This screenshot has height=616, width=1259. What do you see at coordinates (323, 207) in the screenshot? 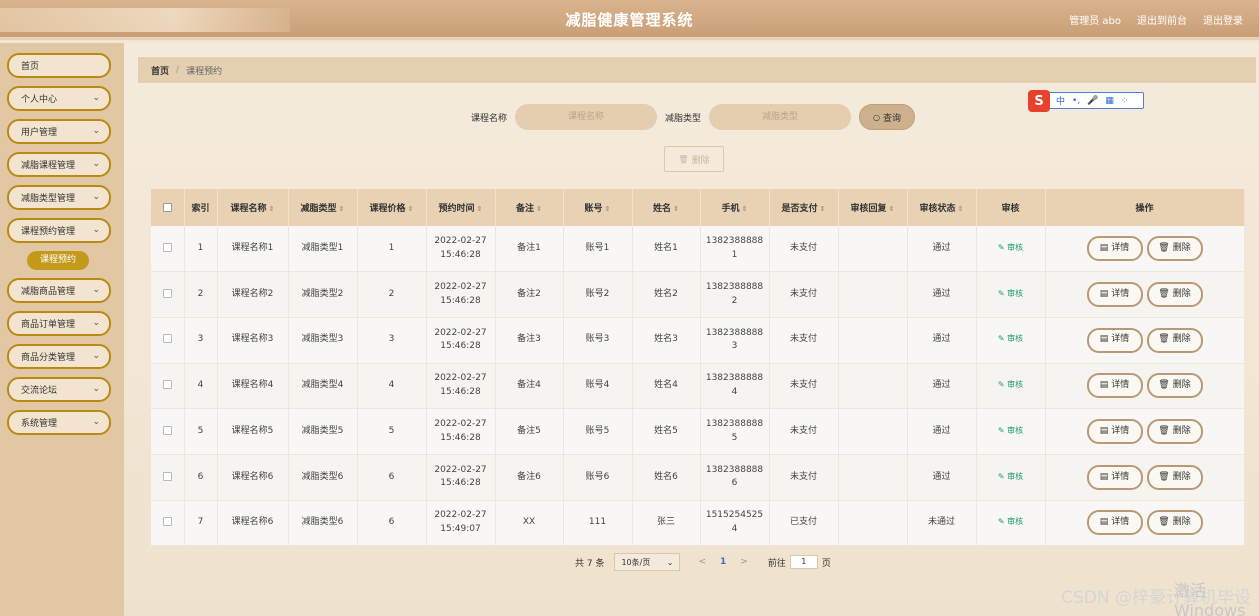
I see `column-header: 减脂类型 ⇕` at bounding box center [323, 207].